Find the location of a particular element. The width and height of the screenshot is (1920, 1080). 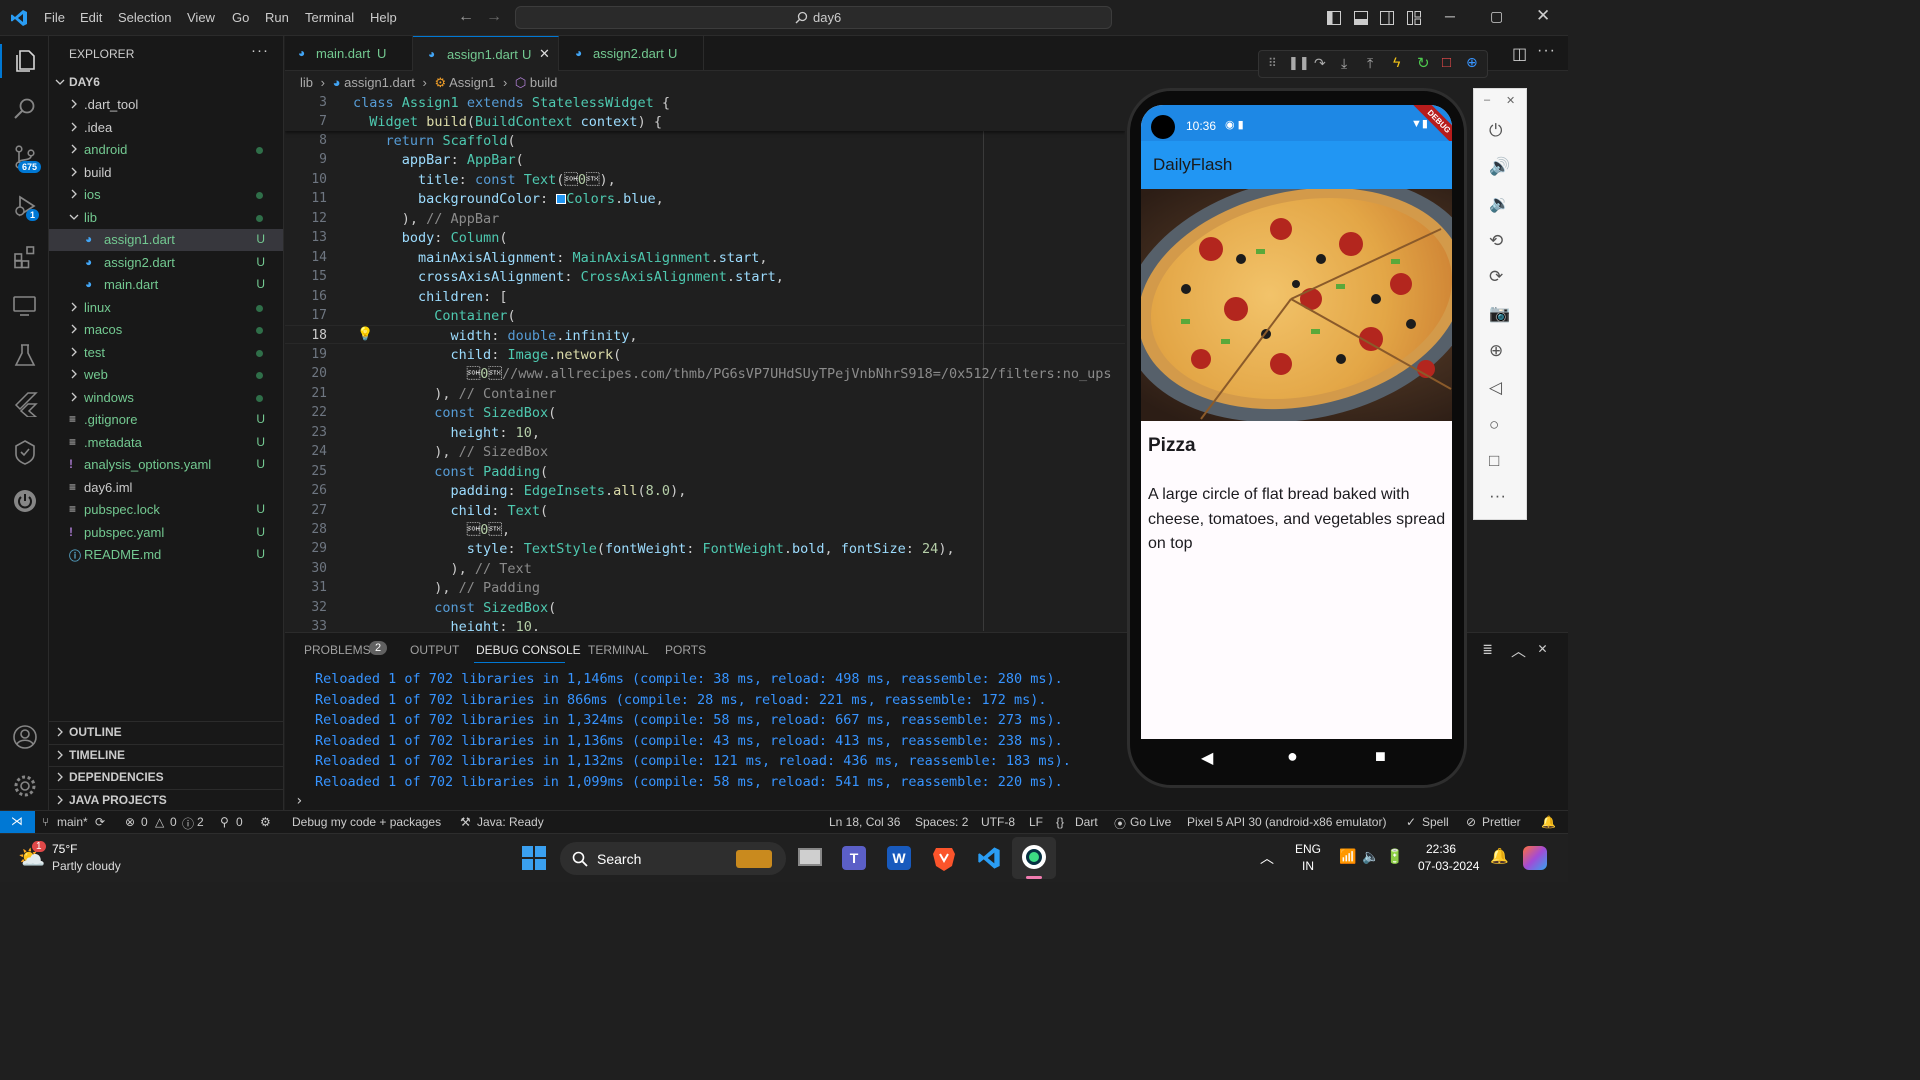

menu-file: File is located at coordinates (54, 17).